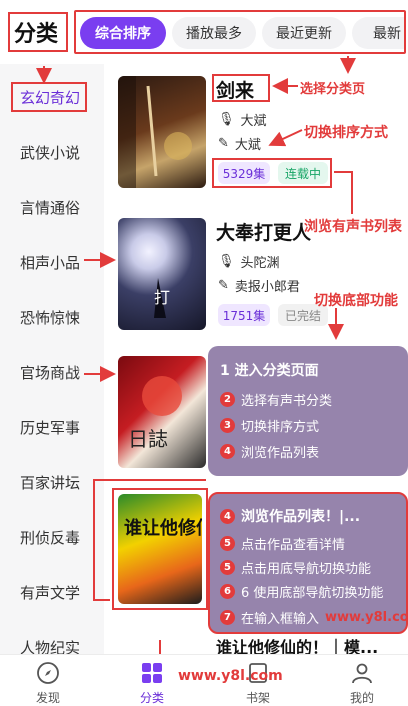  Describe the element at coordinates (267, 287) in the screenshot. I see `narrator-name: 卖报小郎君` at that location.